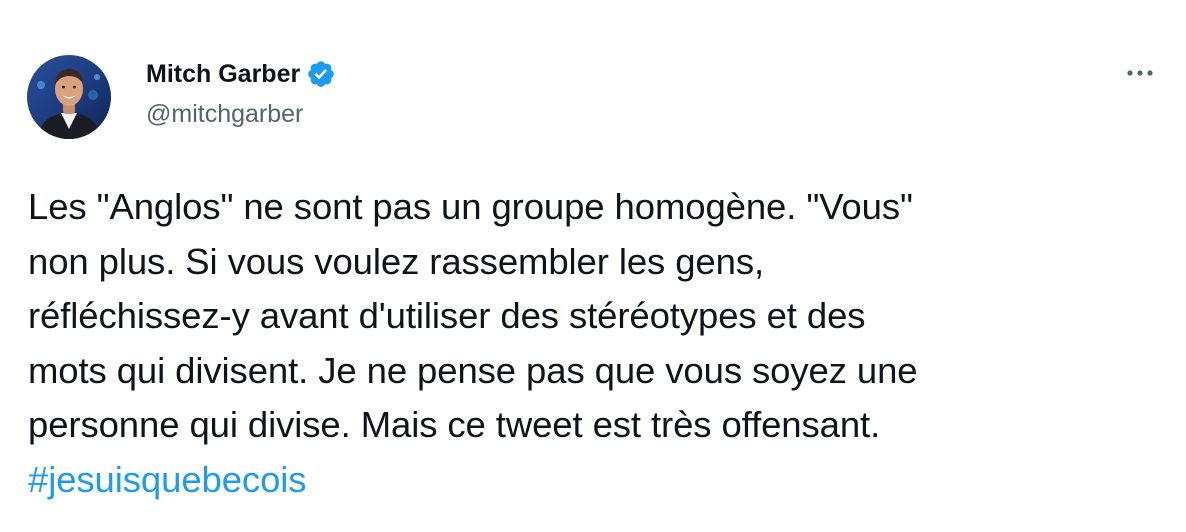  Describe the element at coordinates (598, 480) in the screenshot. I see `hashtag-link: #jesuisquebecois` at that location.